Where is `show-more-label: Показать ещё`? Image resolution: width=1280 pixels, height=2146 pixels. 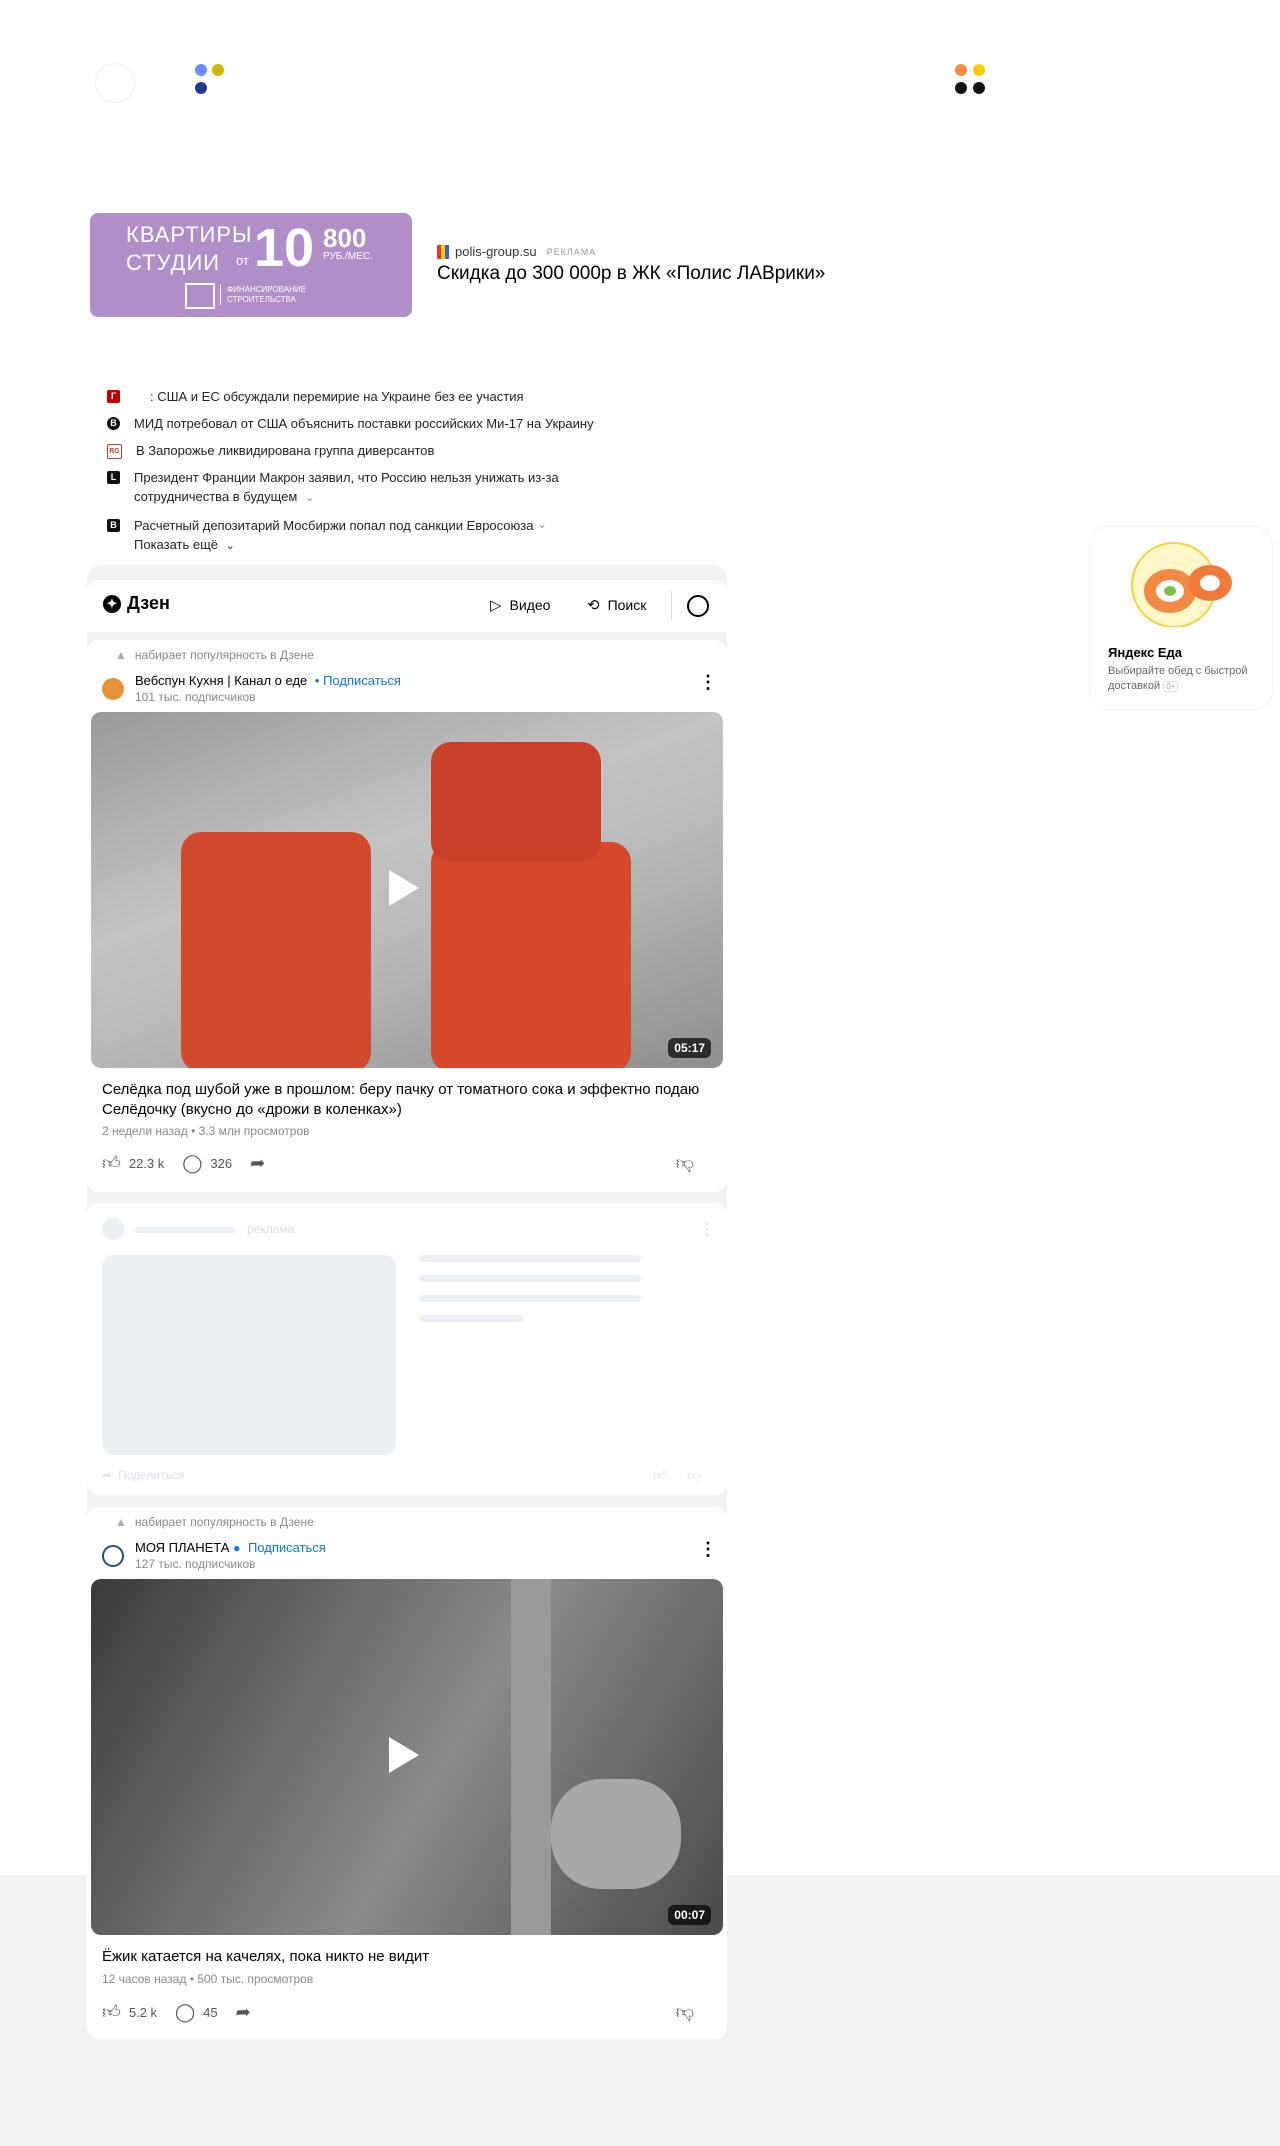 show-more-label: Показать ещё is located at coordinates (176, 544).